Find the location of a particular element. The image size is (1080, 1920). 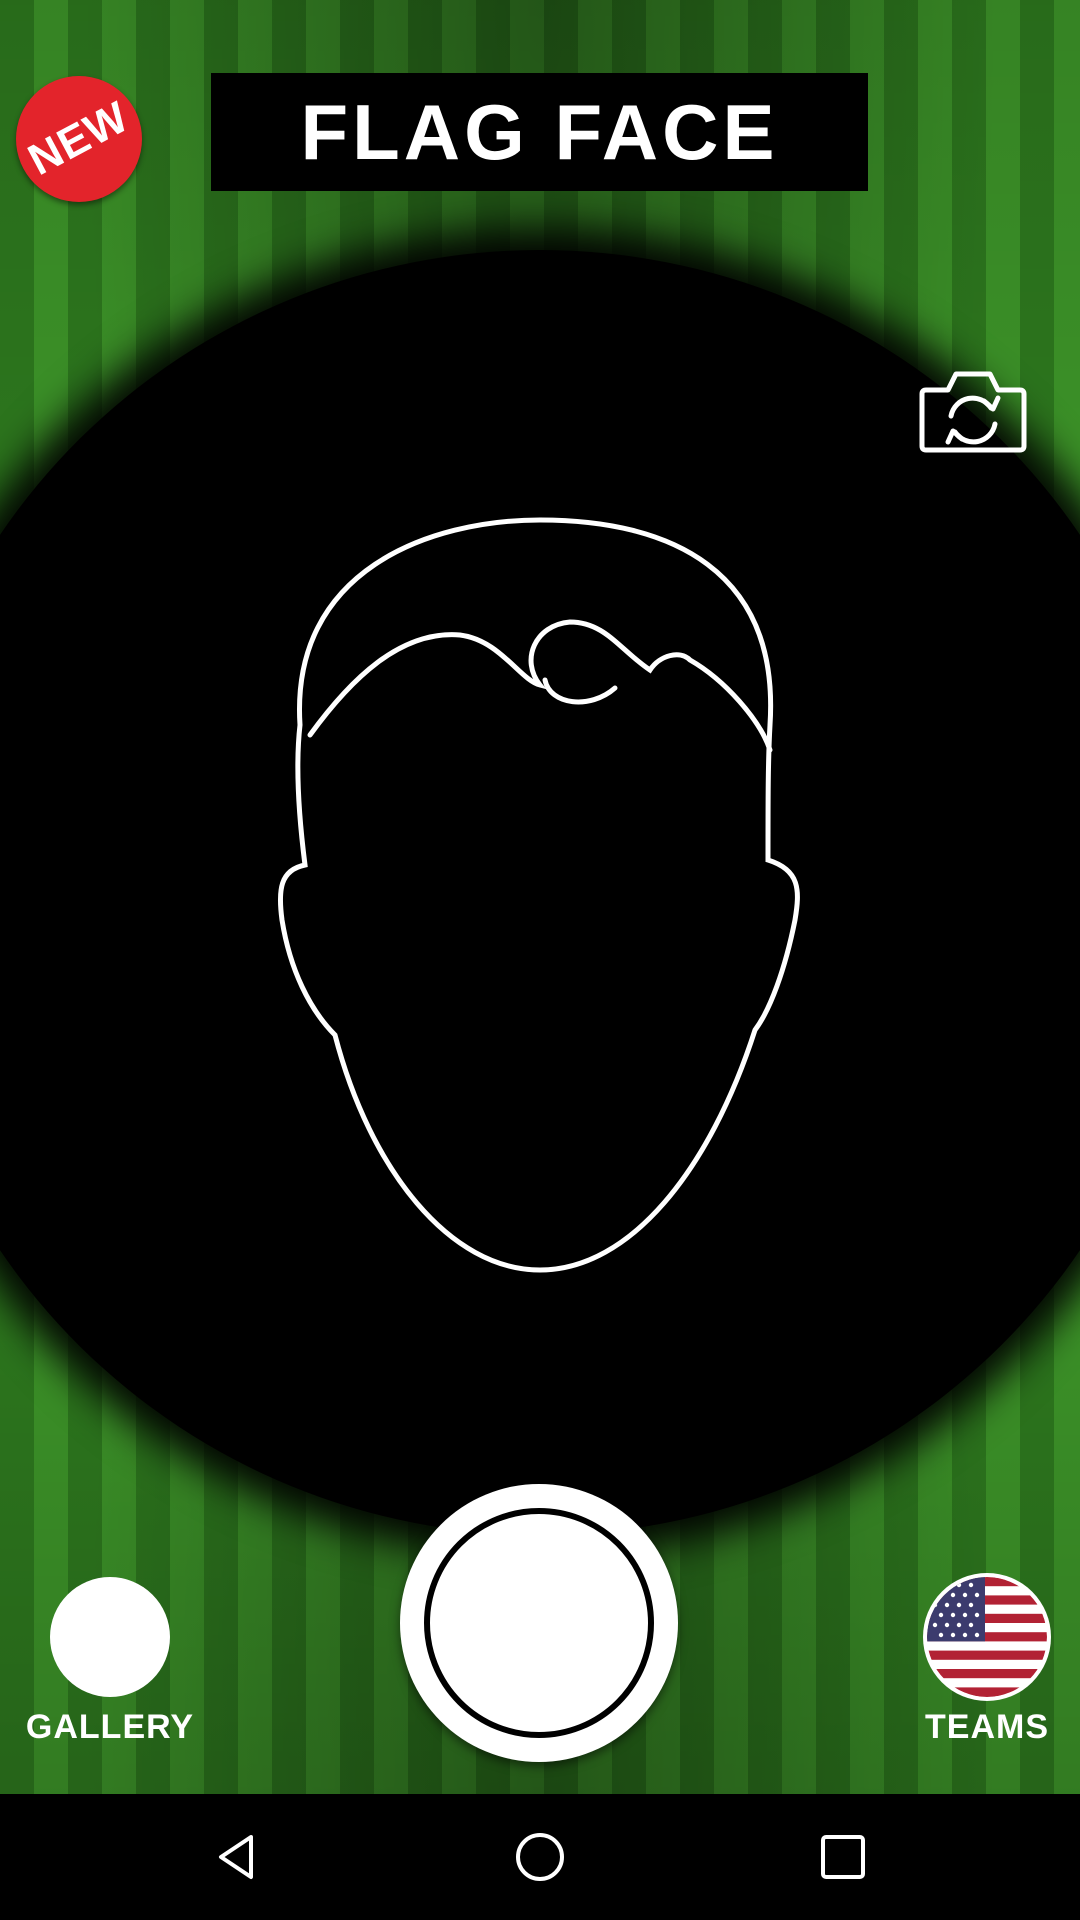

teams-label: TEAMS is located at coordinates (983, 1727).